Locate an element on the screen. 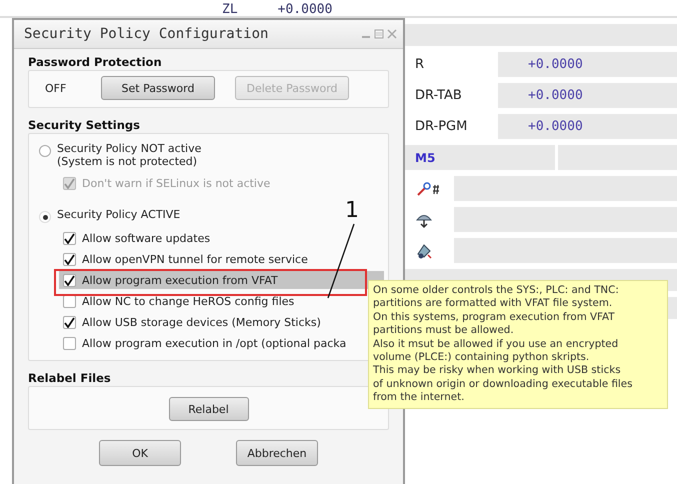 The image size is (677, 484). group-title: Password Protection is located at coordinates (95, 62).